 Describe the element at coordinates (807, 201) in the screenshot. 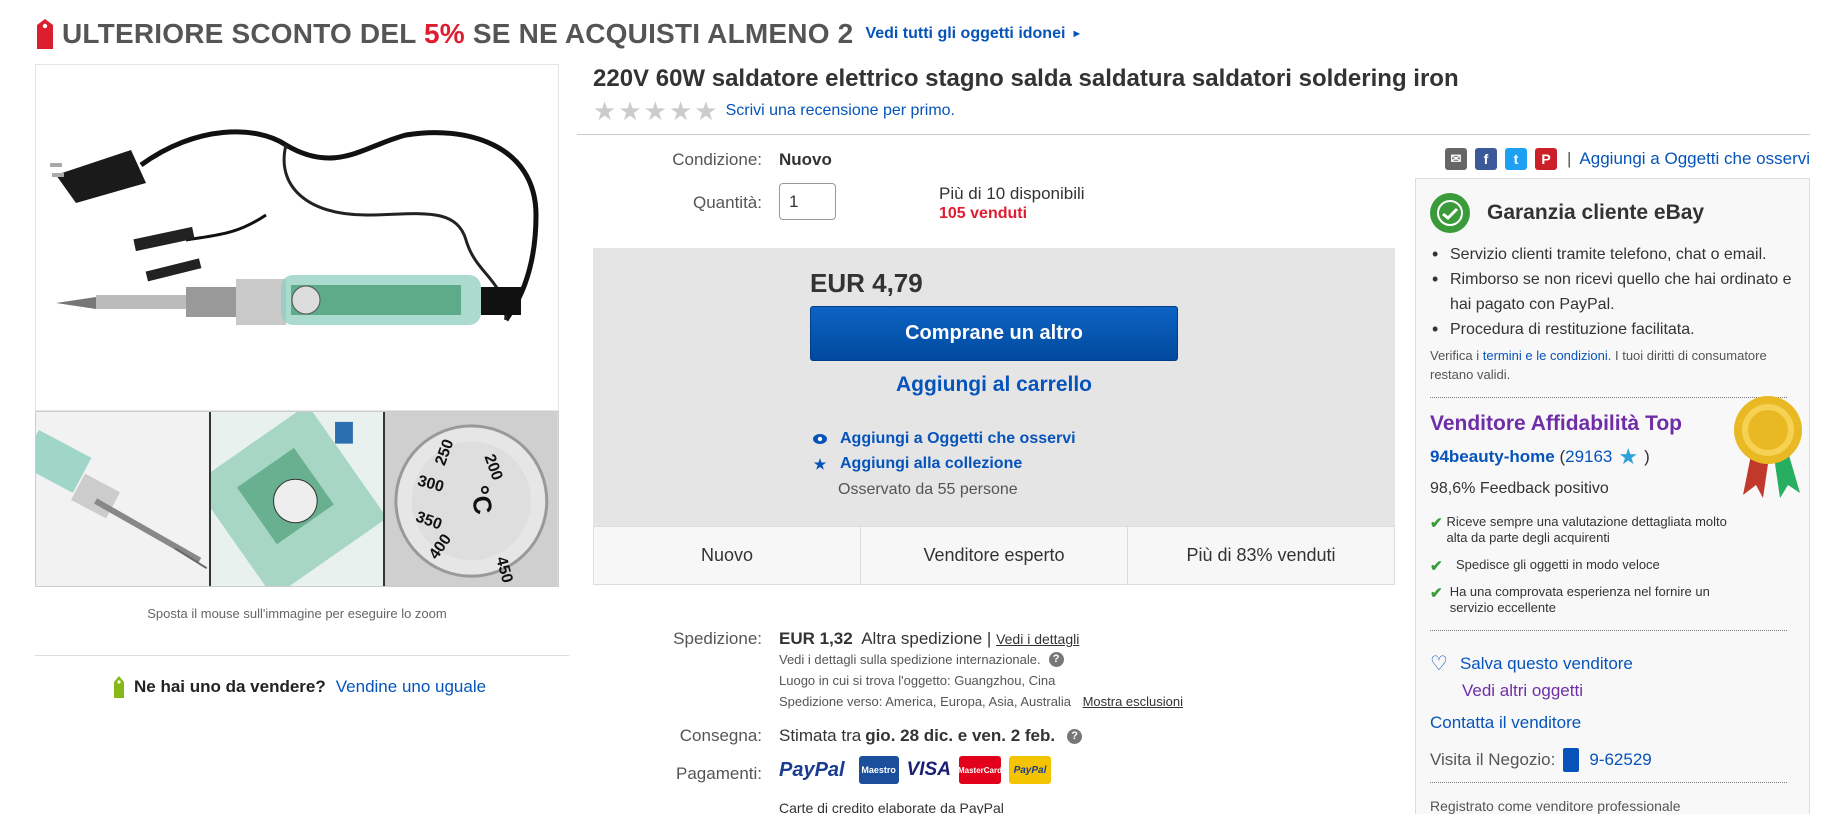

I see `quantity-input` at that location.